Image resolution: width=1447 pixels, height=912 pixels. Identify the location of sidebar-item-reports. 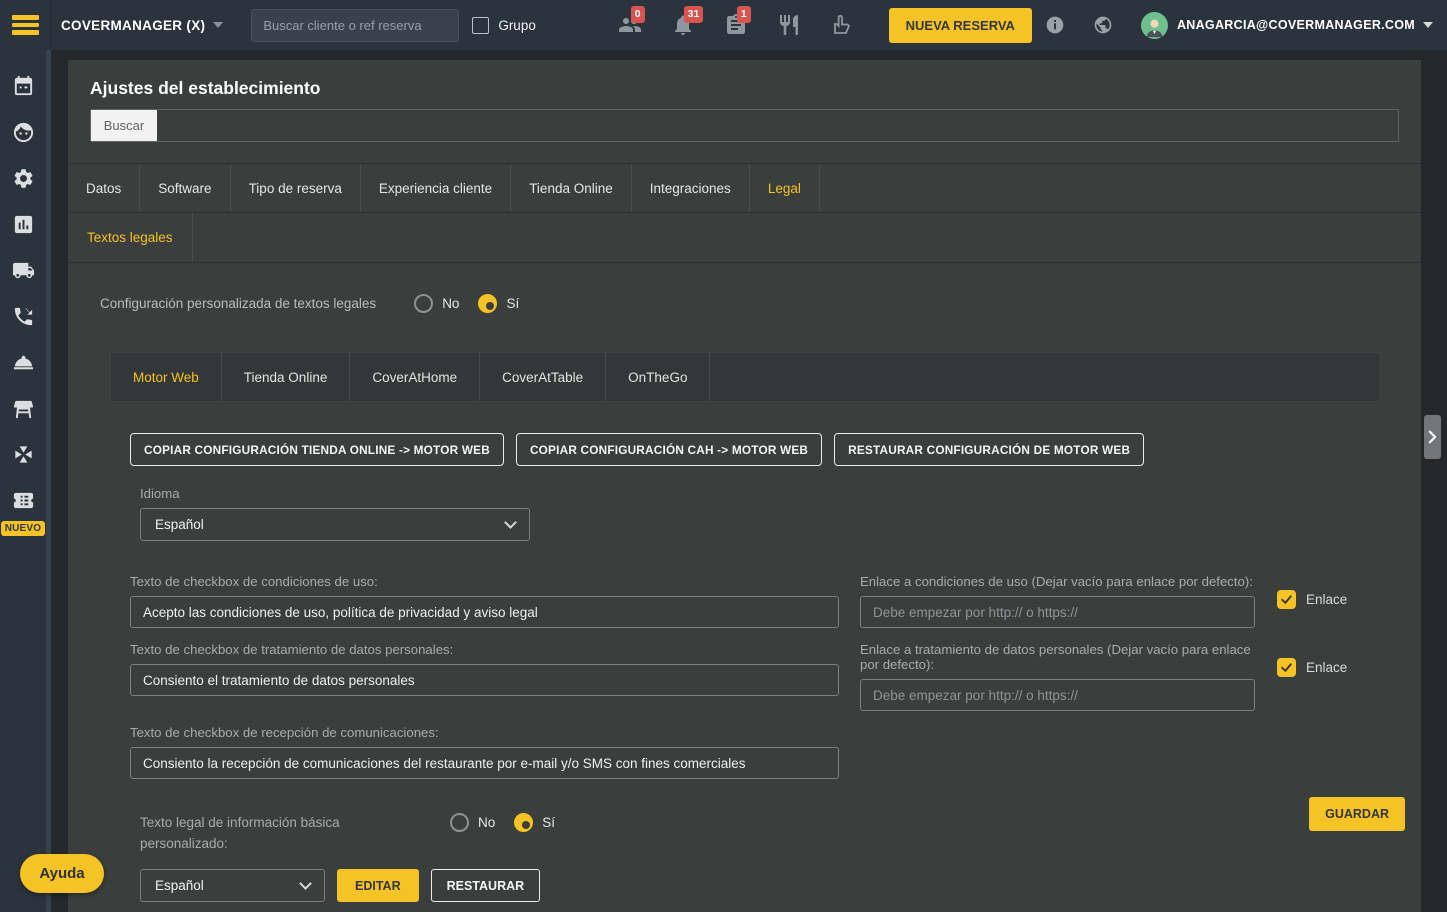
(23, 224).